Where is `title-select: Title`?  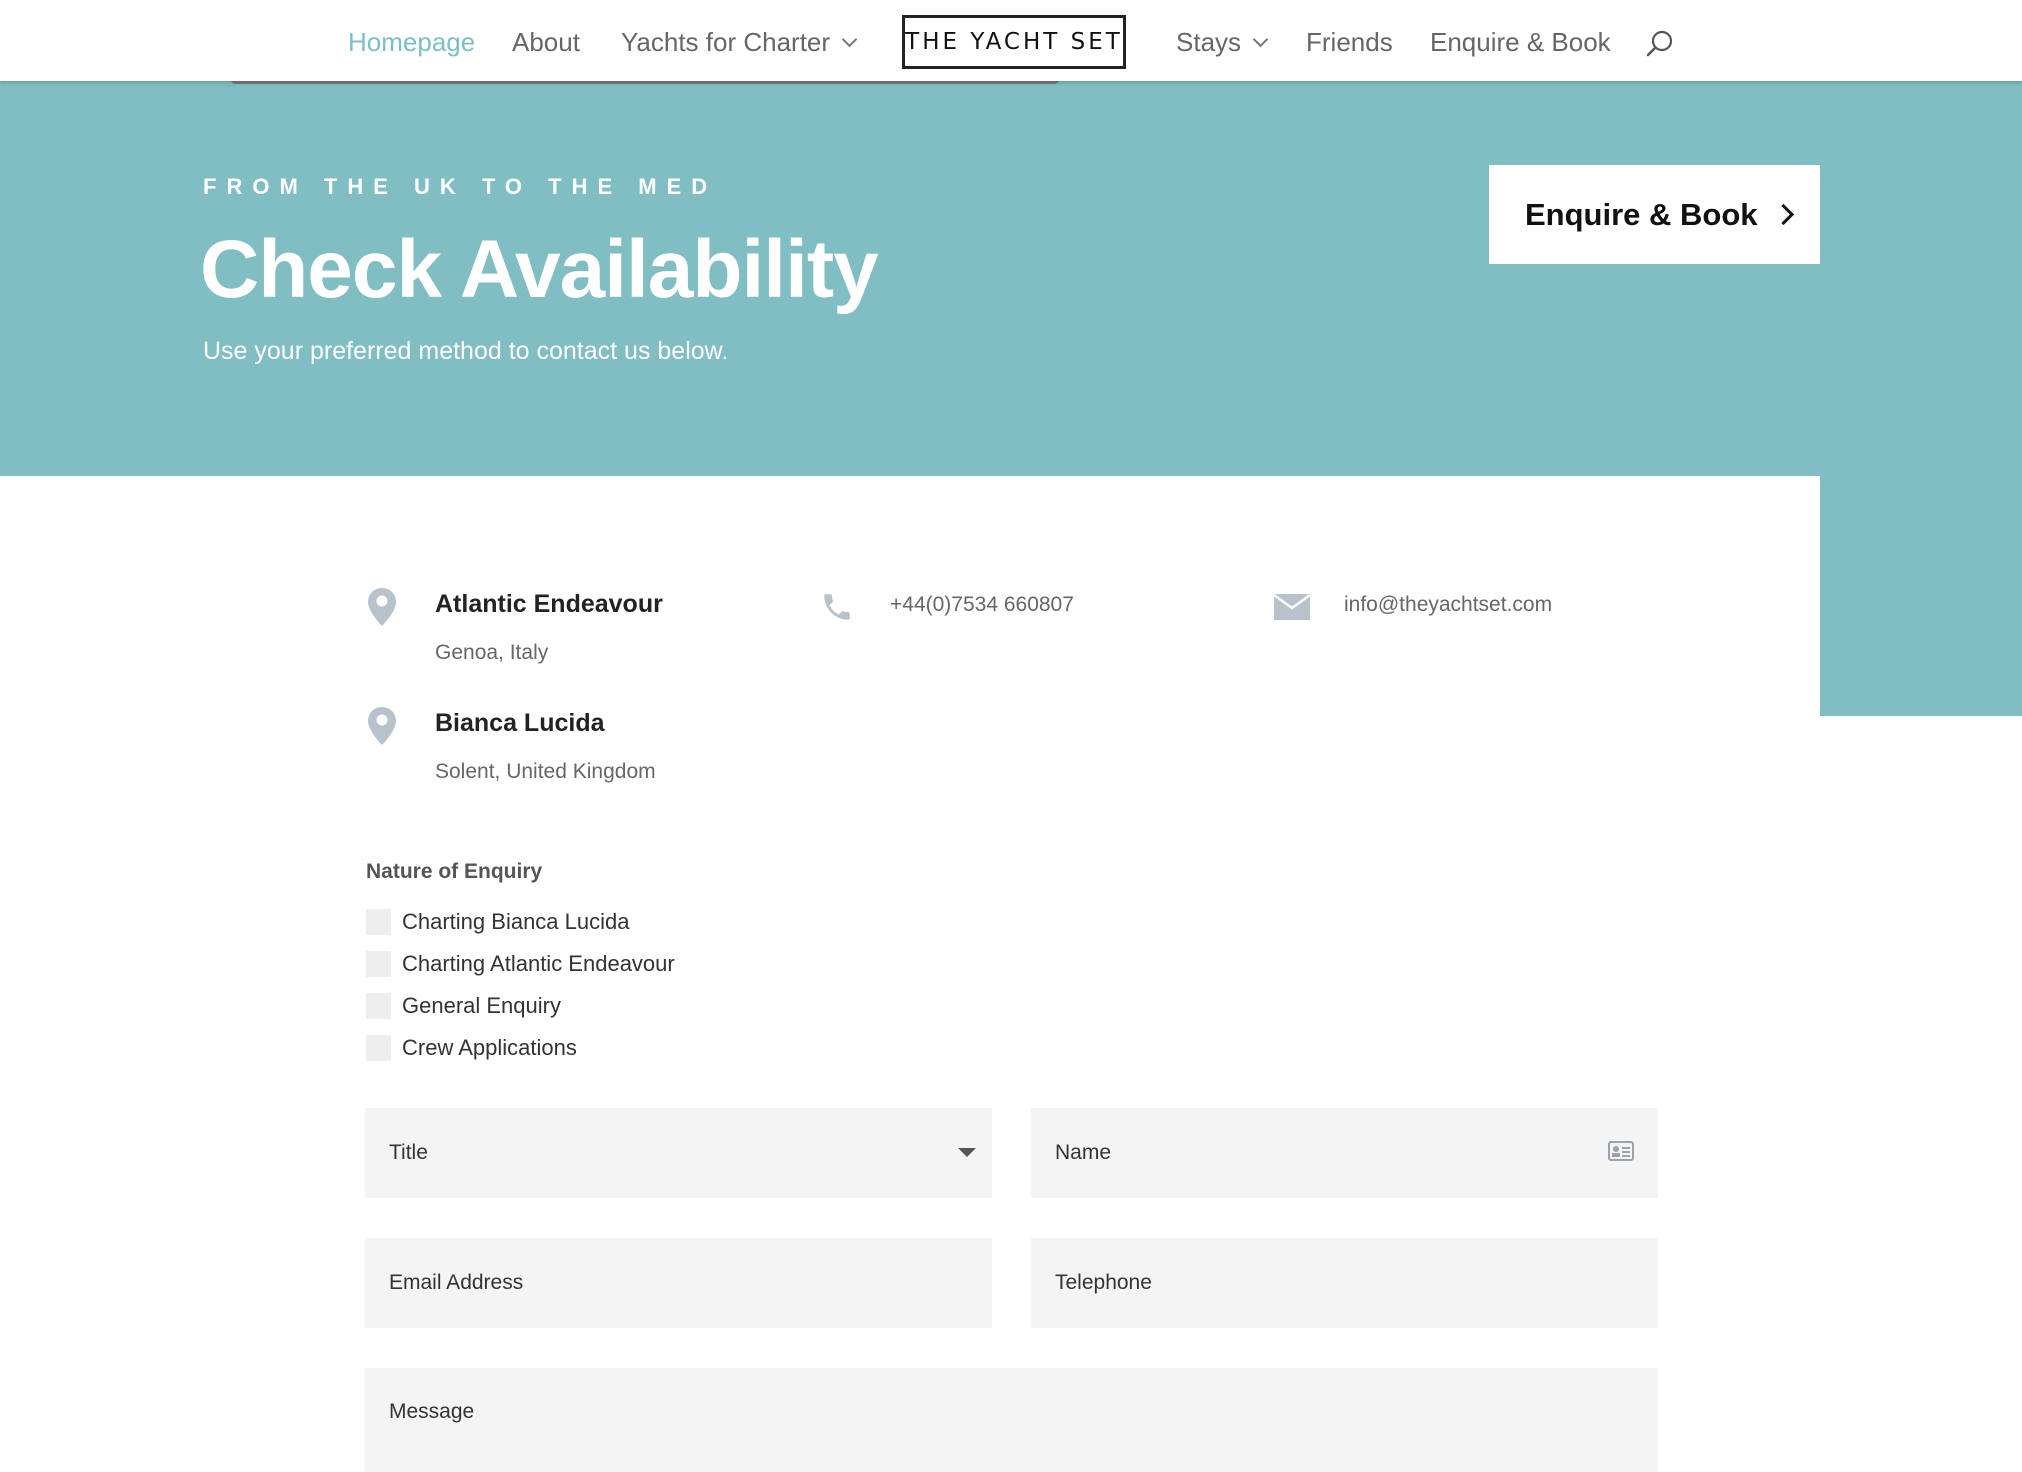 title-select: Title is located at coordinates (678, 1153).